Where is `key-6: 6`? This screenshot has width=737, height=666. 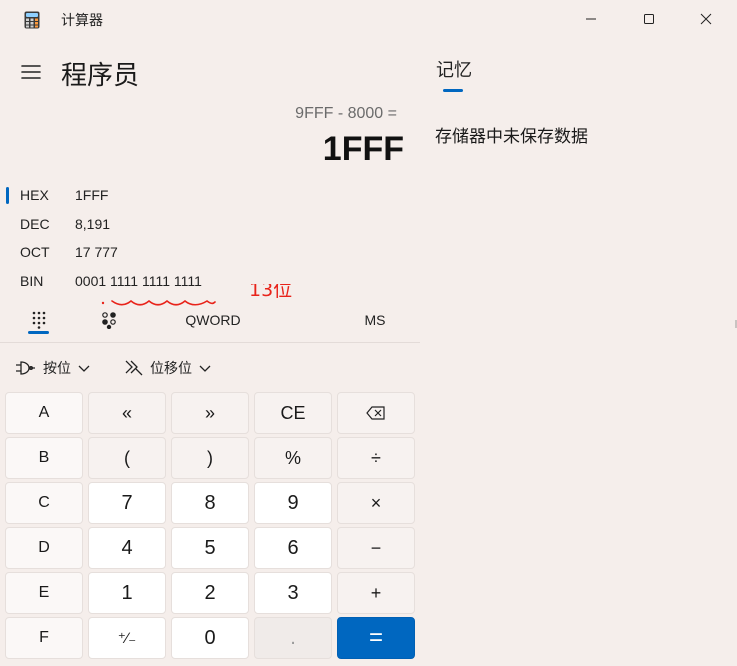 key-6: 6 is located at coordinates (293, 548).